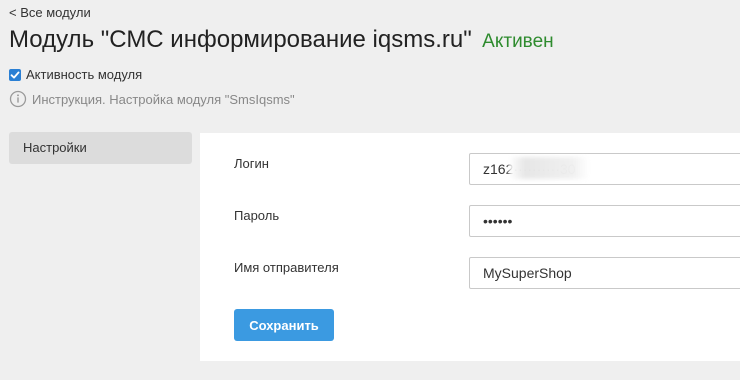  Describe the element at coordinates (257, 215) in the screenshot. I see `password-label: Пароль` at that location.